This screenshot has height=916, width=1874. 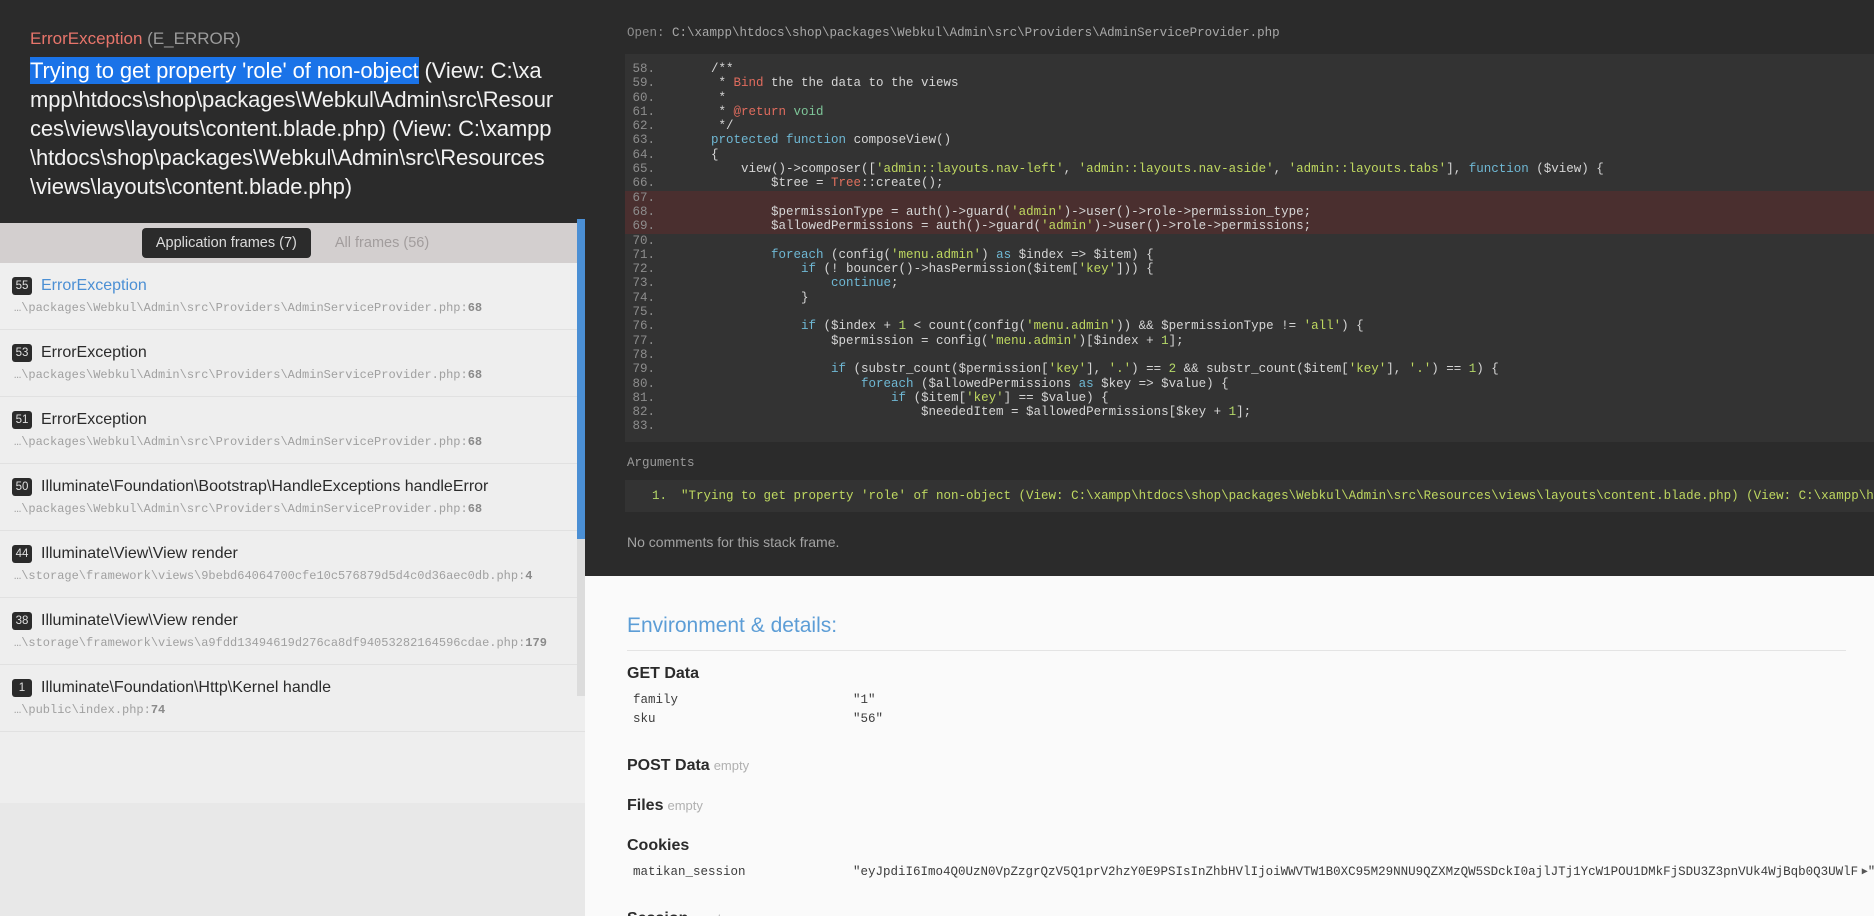 I want to click on code-line-number: 76., so click(x=643, y=326).